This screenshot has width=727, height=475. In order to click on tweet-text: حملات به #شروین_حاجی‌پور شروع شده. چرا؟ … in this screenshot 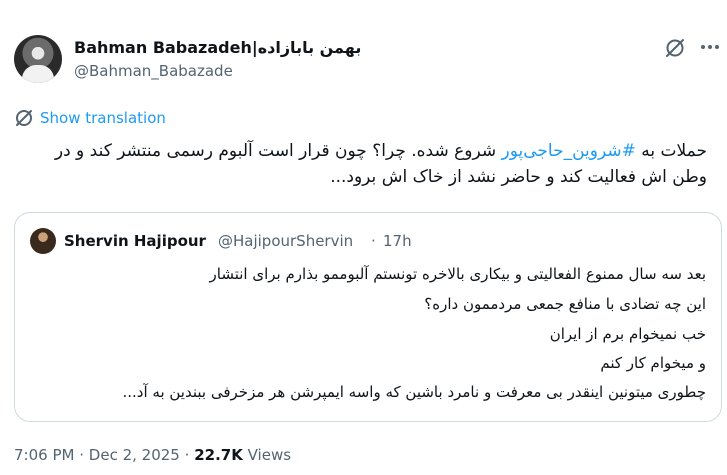, I will do `click(362, 164)`.